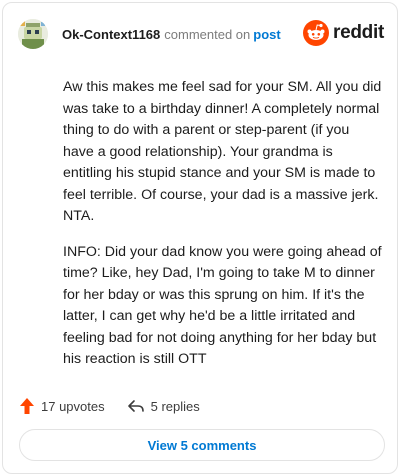 The width and height of the screenshot is (400, 476). What do you see at coordinates (202, 445) in the screenshot?
I see `view-comments-button: View 5 comments` at bounding box center [202, 445].